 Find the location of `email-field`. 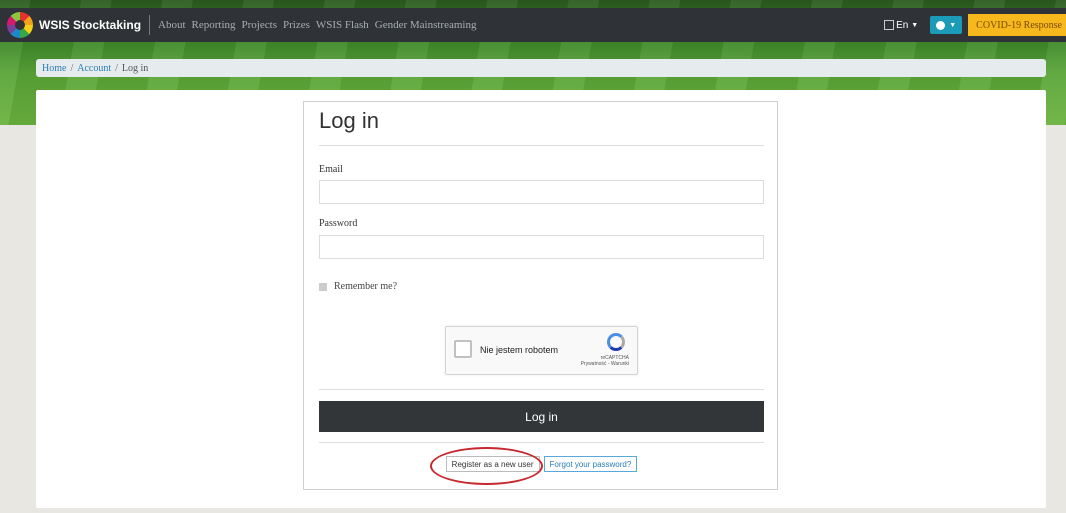

email-field is located at coordinates (541, 192).